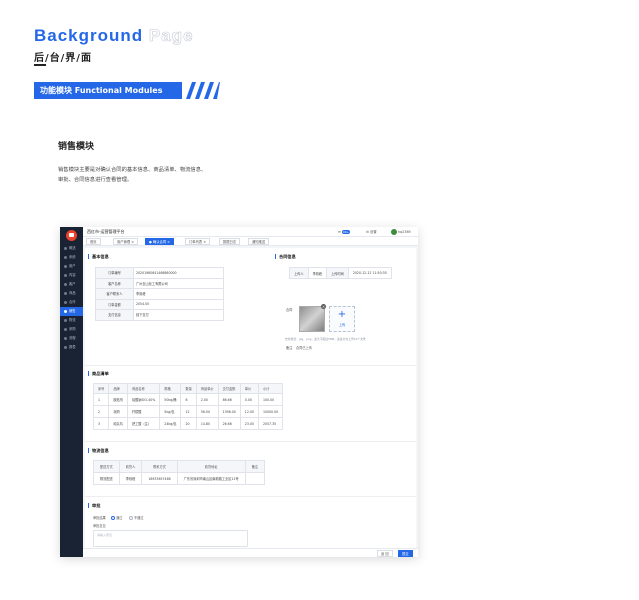 The height and width of the screenshot is (600, 639). I want to click on radio-reject: 不通过, so click(136, 517).